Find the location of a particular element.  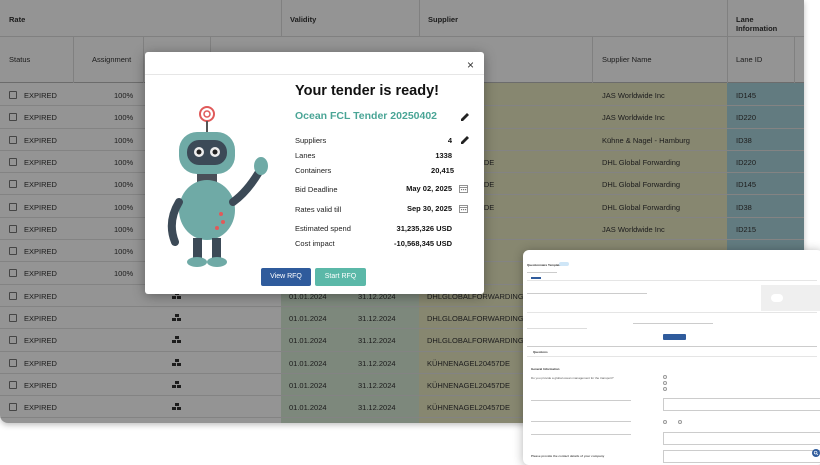

search-icon is located at coordinates (816, 453).